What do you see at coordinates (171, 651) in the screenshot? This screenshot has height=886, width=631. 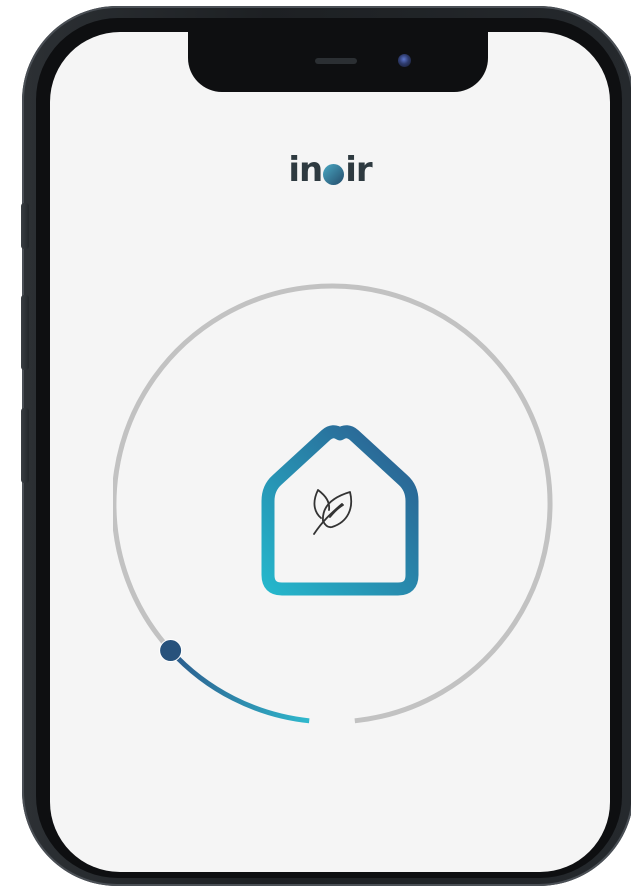 I see `dial-knob` at bounding box center [171, 651].